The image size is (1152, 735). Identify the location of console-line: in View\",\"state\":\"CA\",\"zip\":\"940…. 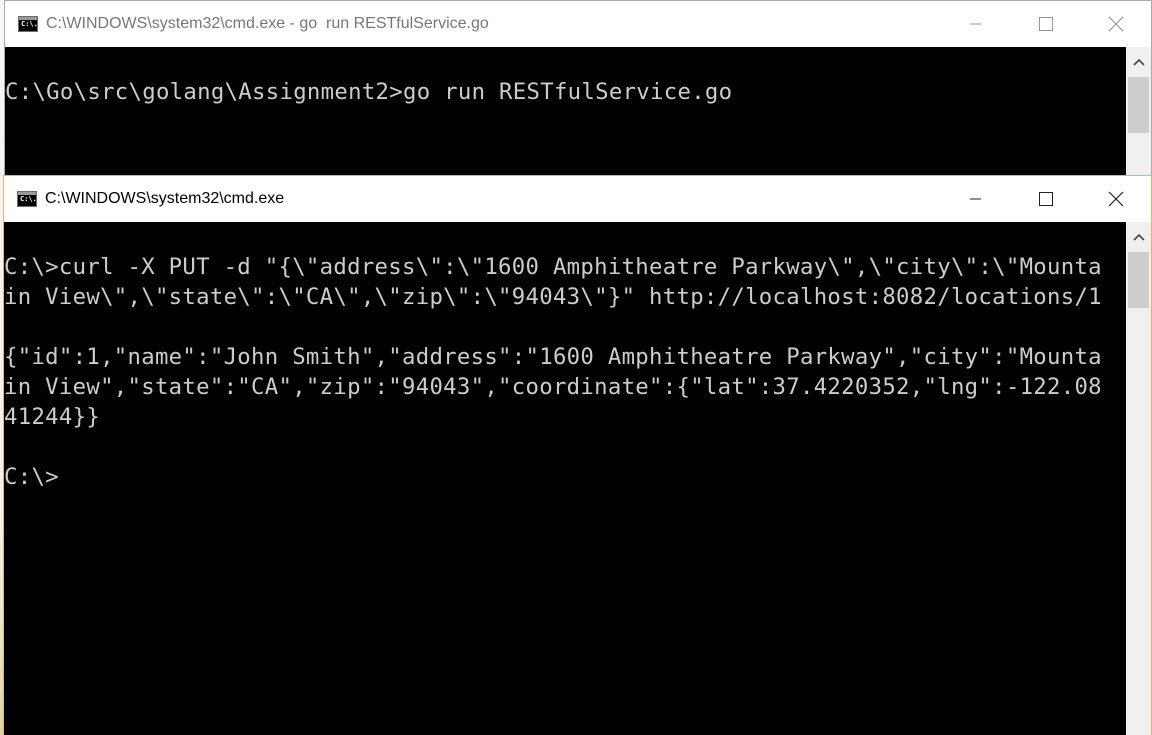
(553, 297).